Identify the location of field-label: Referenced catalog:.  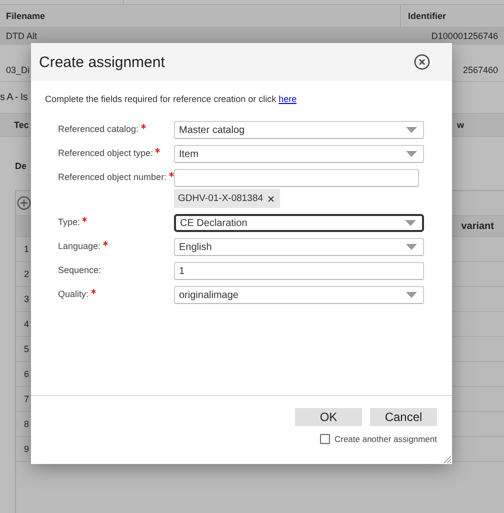
(98, 129).